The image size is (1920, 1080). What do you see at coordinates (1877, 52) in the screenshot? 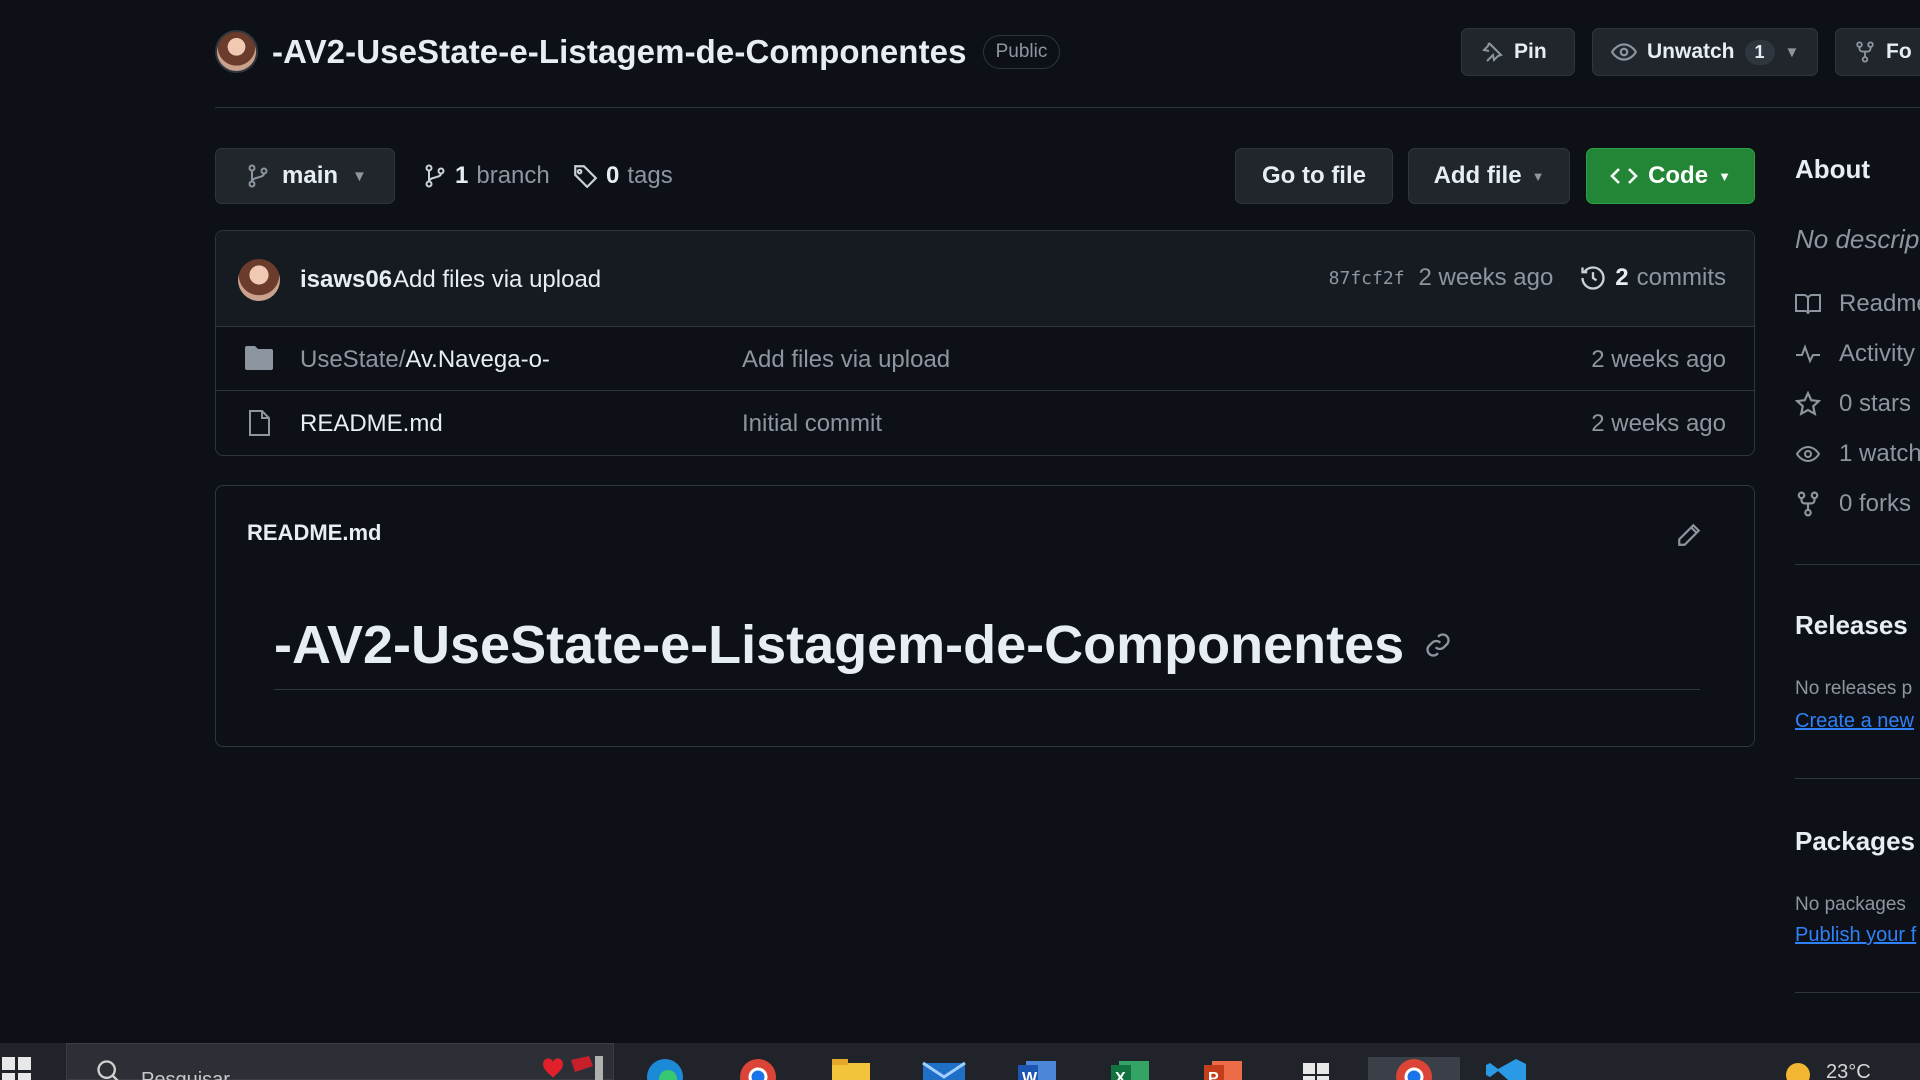
I see `fork-button: Fo` at bounding box center [1877, 52].